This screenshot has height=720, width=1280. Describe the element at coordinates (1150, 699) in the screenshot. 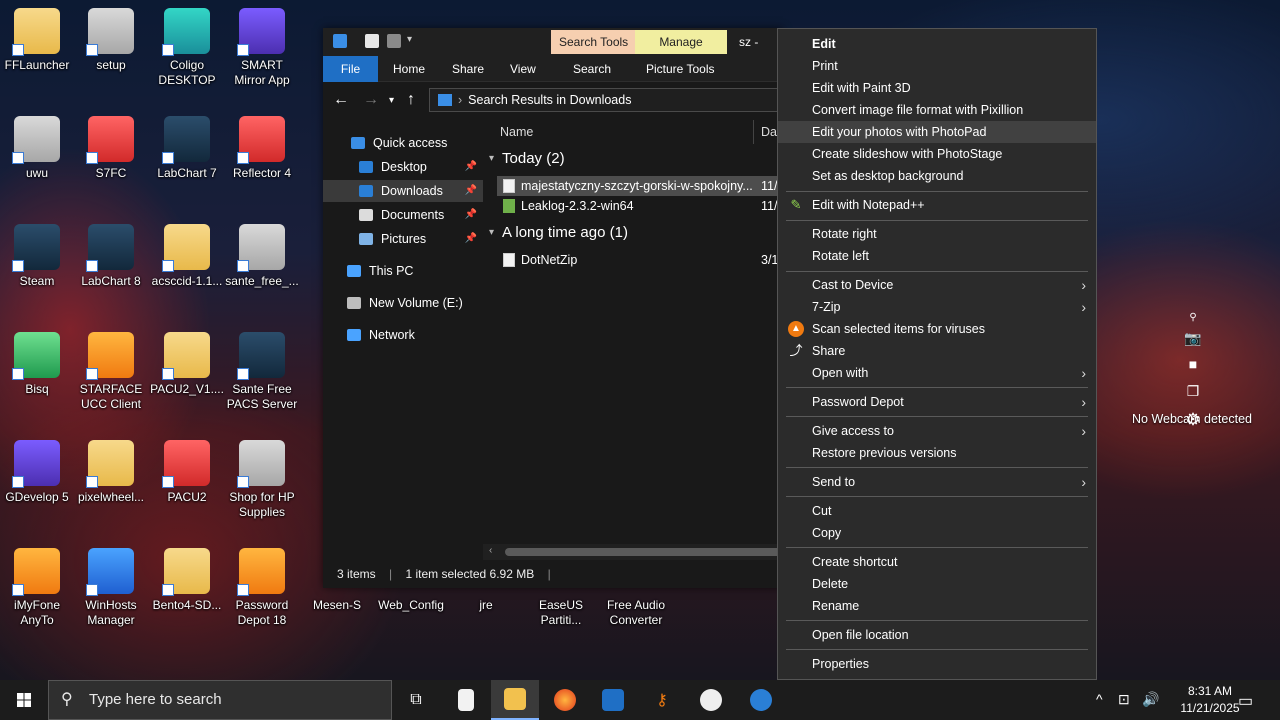

I see `volume-icon: 🔊` at that location.